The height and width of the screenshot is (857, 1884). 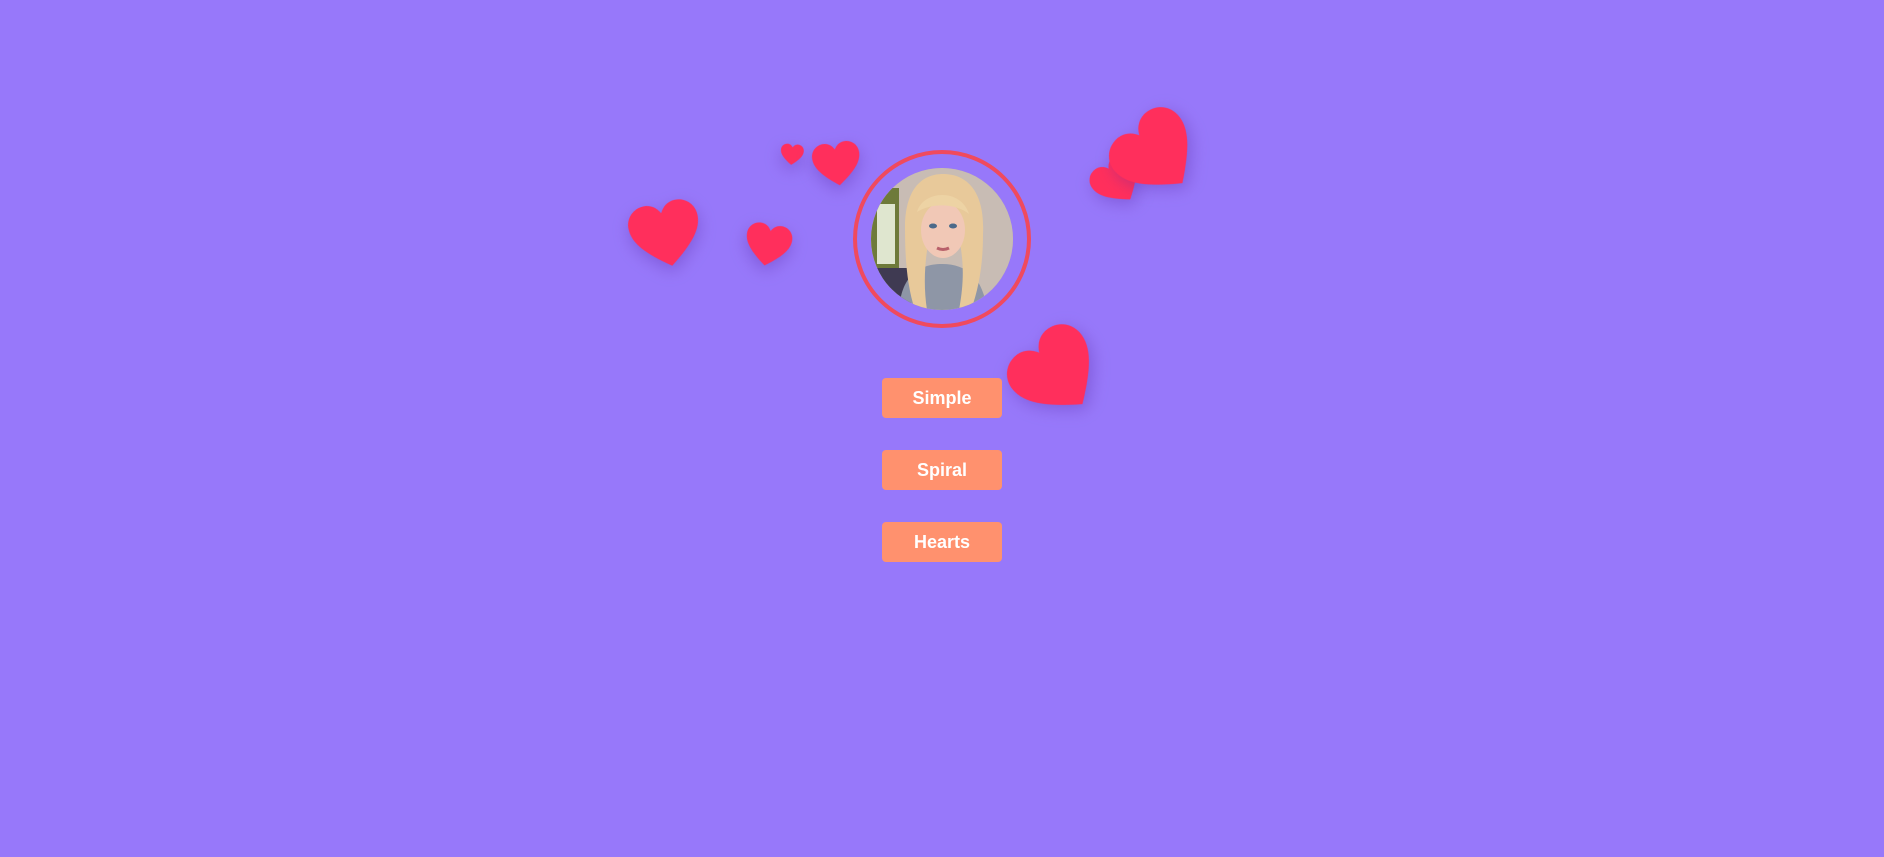 What do you see at coordinates (942, 542) in the screenshot?
I see `hearts-button: Hearts` at bounding box center [942, 542].